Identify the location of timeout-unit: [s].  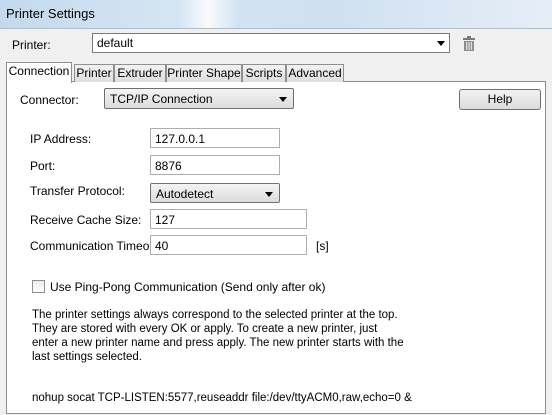
(322, 246).